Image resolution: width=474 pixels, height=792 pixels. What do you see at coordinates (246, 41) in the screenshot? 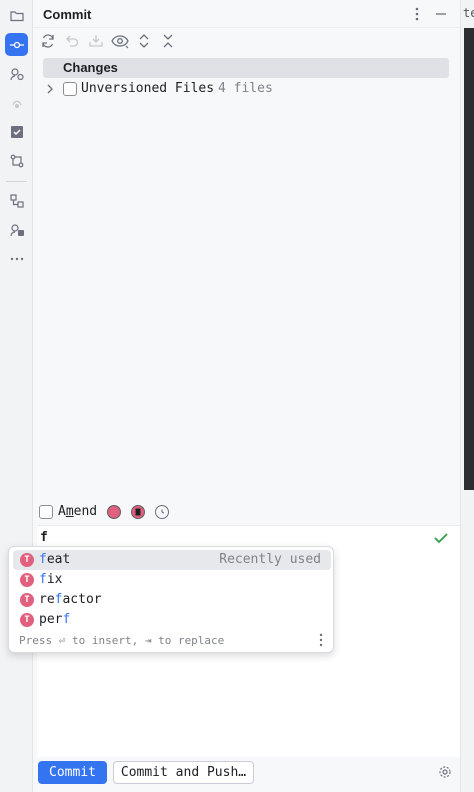
I see `commit-toolbar` at bounding box center [246, 41].